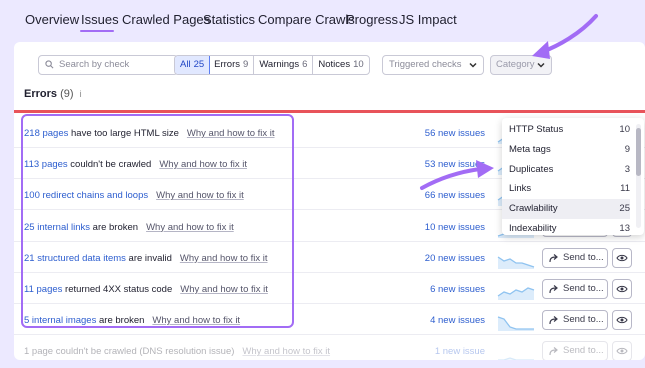  Describe the element at coordinates (94, 64) in the screenshot. I see `search-placeholder: Search by check` at that location.